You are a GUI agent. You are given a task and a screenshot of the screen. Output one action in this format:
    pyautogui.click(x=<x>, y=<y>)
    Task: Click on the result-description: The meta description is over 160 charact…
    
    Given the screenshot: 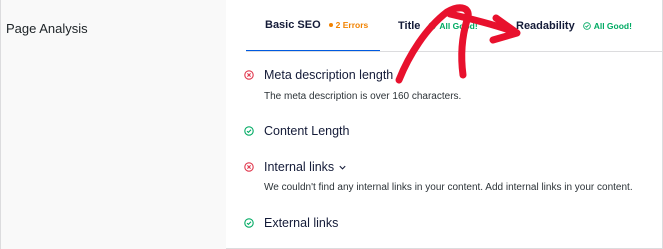 What is the action you would take?
    pyautogui.click(x=363, y=96)
    